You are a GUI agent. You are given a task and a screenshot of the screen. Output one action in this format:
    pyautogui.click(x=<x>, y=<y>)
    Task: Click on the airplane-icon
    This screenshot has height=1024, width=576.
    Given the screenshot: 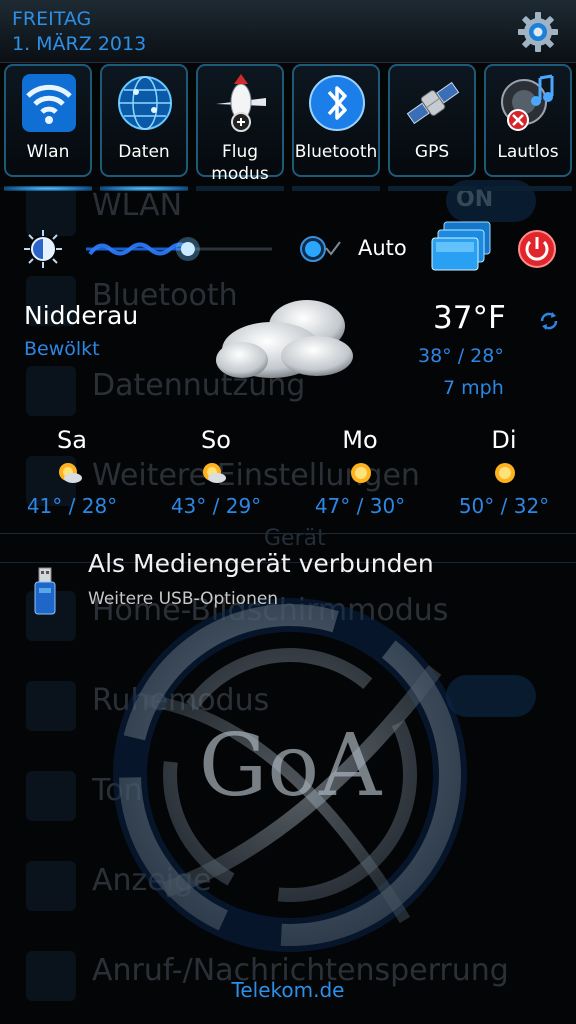 What is the action you would take?
    pyautogui.click(x=241, y=103)
    